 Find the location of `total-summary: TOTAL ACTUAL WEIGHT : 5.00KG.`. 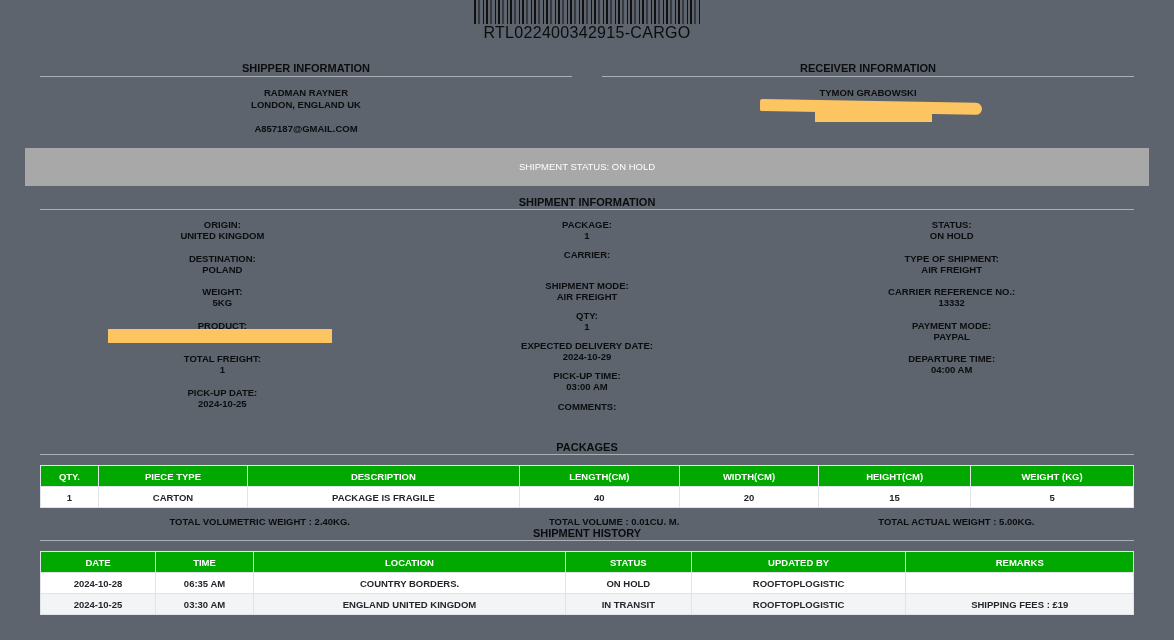

total-summary: TOTAL ACTUAL WEIGHT : 5.00KG. is located at coordinates (956, 521).